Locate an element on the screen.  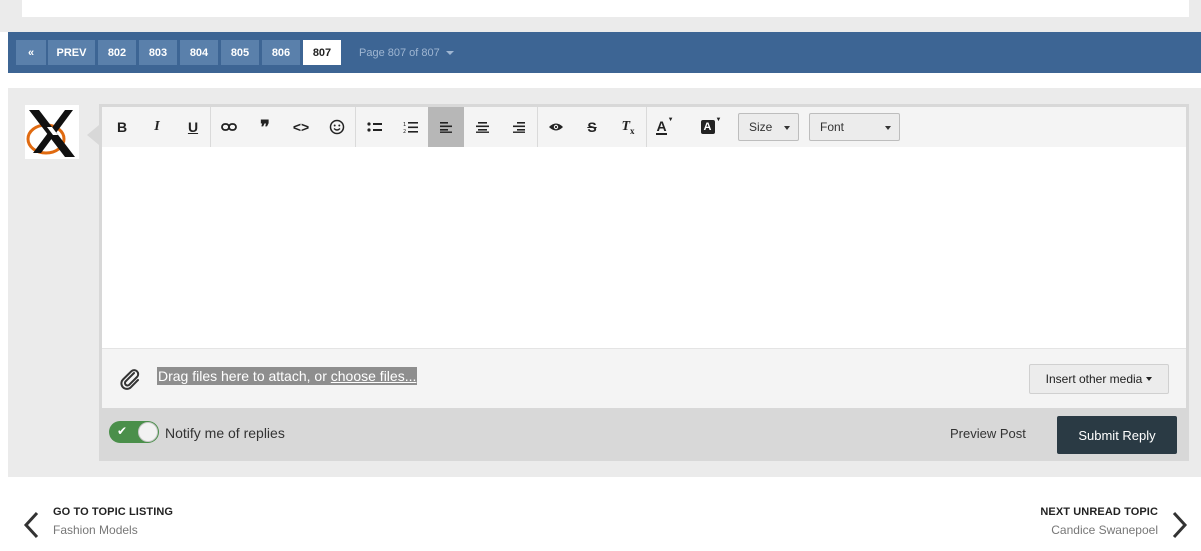
bullet-list-icon is located at coordinates (374, 127).